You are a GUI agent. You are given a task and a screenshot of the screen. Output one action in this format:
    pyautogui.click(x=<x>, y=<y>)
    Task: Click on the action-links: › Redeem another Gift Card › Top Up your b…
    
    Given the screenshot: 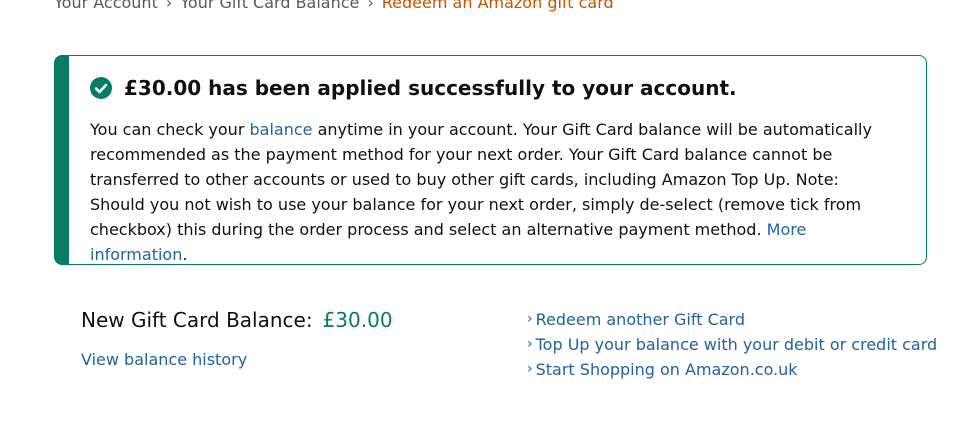 What is the action you would take?
    pyautogui.click(x=732, y=344)
    